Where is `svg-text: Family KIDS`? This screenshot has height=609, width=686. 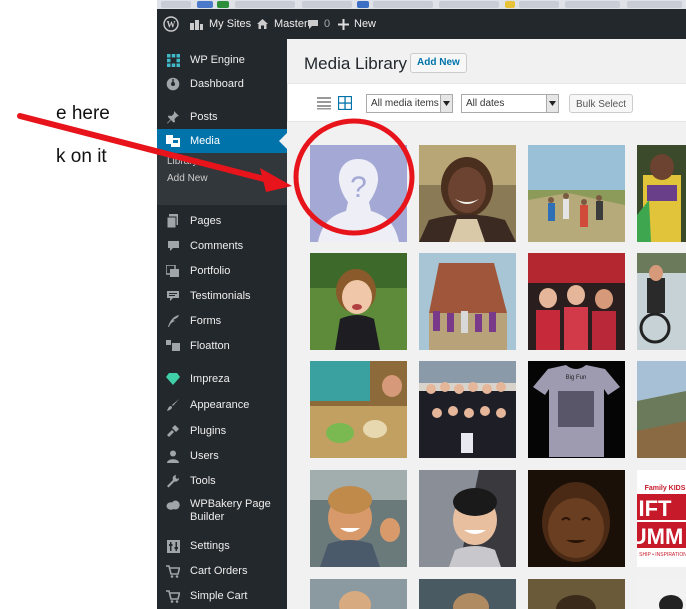 svg-text: Family KIDS is located at coordinates (665, 488).